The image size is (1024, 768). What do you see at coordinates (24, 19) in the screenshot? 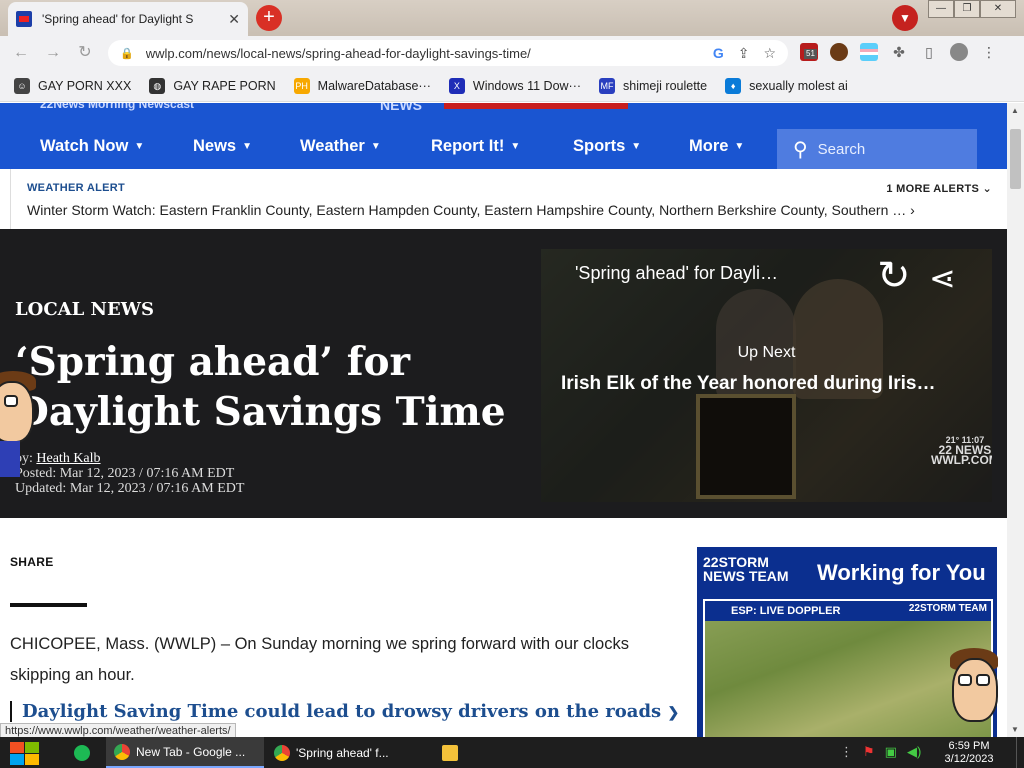
I see `wwlp-favicon-icon` at bounding box center [24, 19].